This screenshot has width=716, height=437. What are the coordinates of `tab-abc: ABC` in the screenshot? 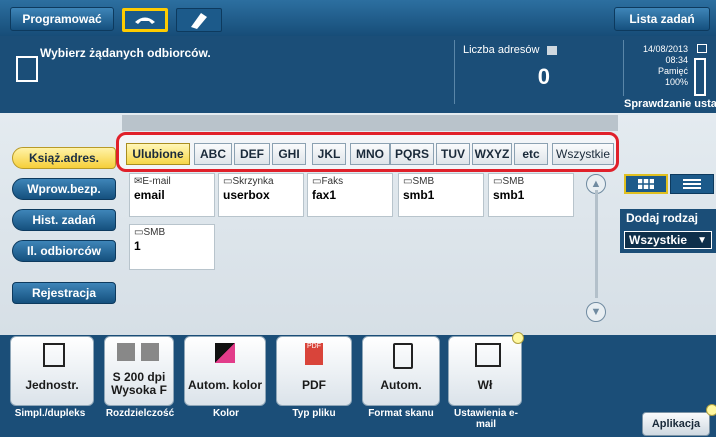 It's located at (213, 154).